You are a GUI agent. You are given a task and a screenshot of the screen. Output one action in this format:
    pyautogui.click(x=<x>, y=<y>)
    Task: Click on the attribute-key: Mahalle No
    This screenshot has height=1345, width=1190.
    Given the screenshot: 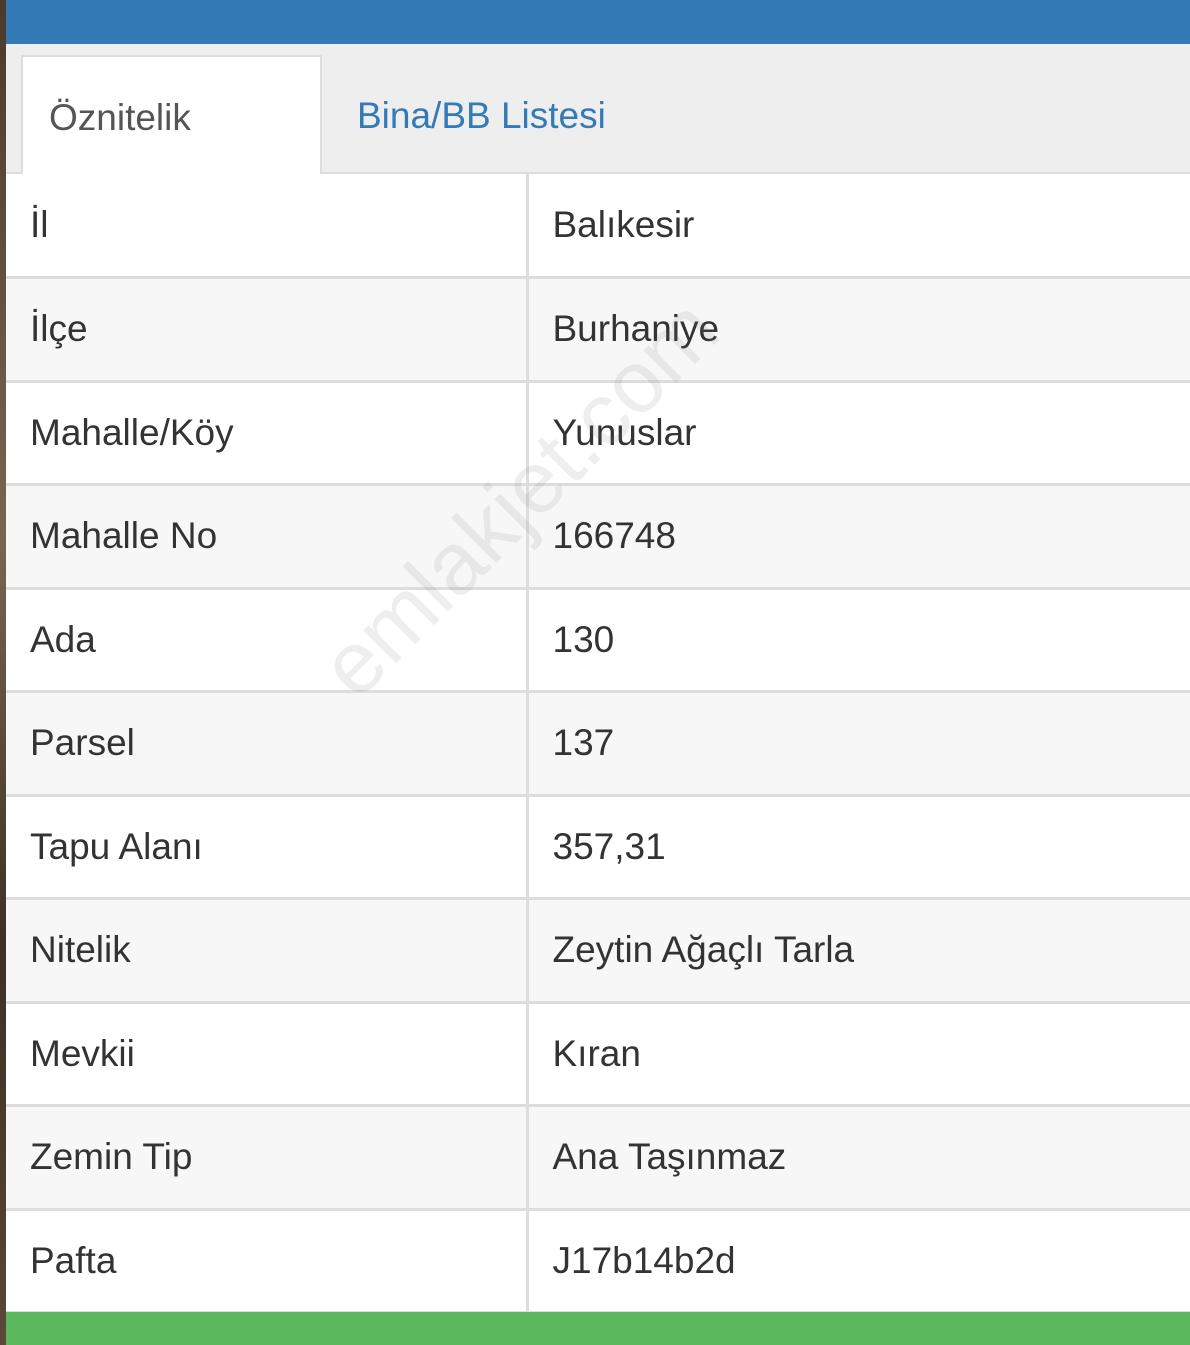 What is the action you would take?
    pyautogui.click(x=267, y=536)
    